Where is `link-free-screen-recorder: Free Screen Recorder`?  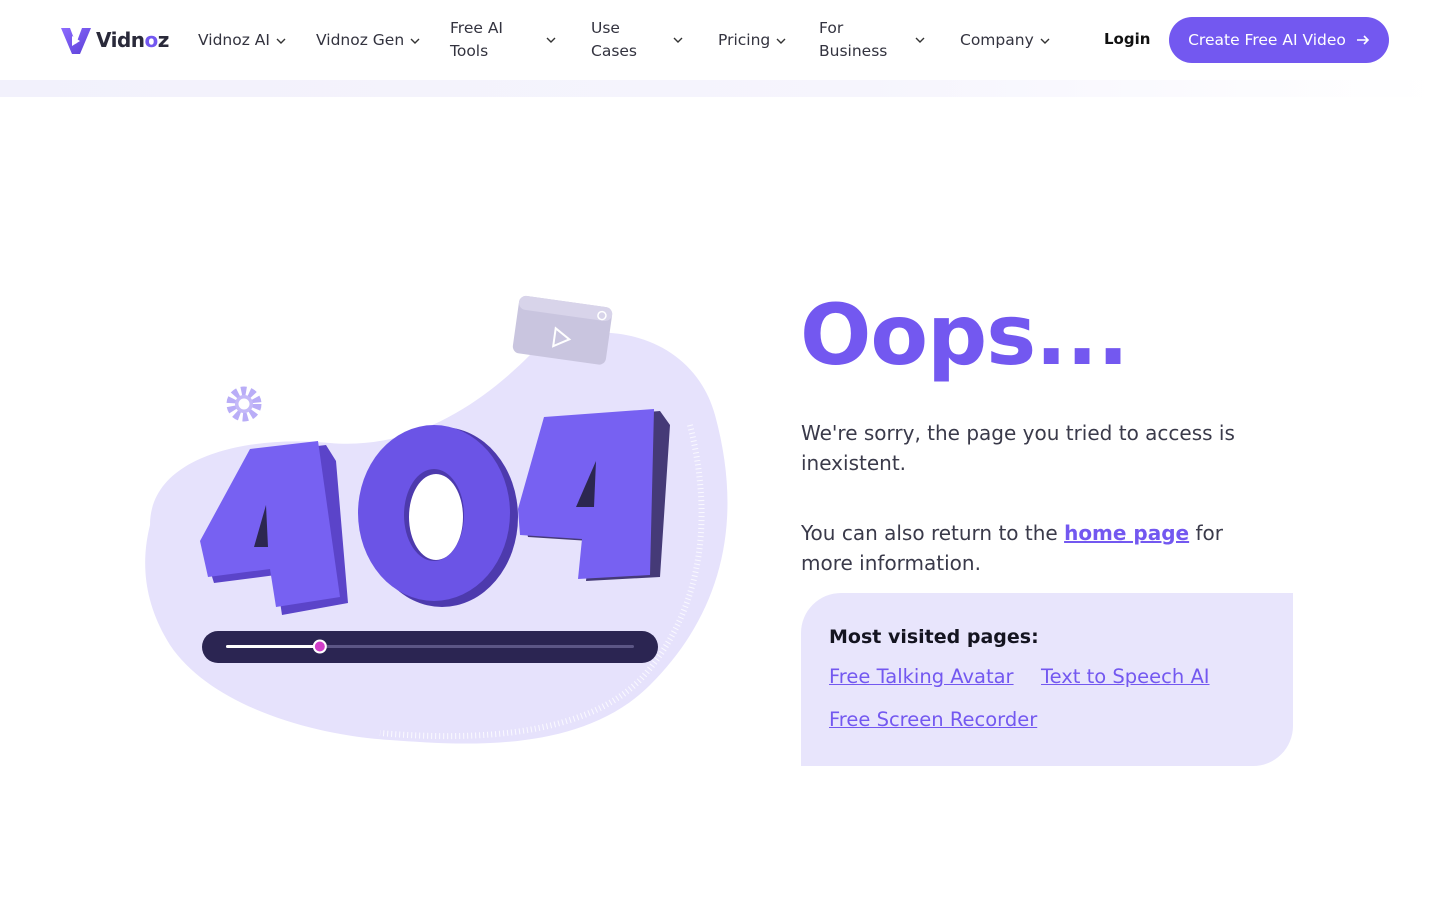
link-free-screen-recorder: Free Screen Recorder is located at coordinates (933, 719).